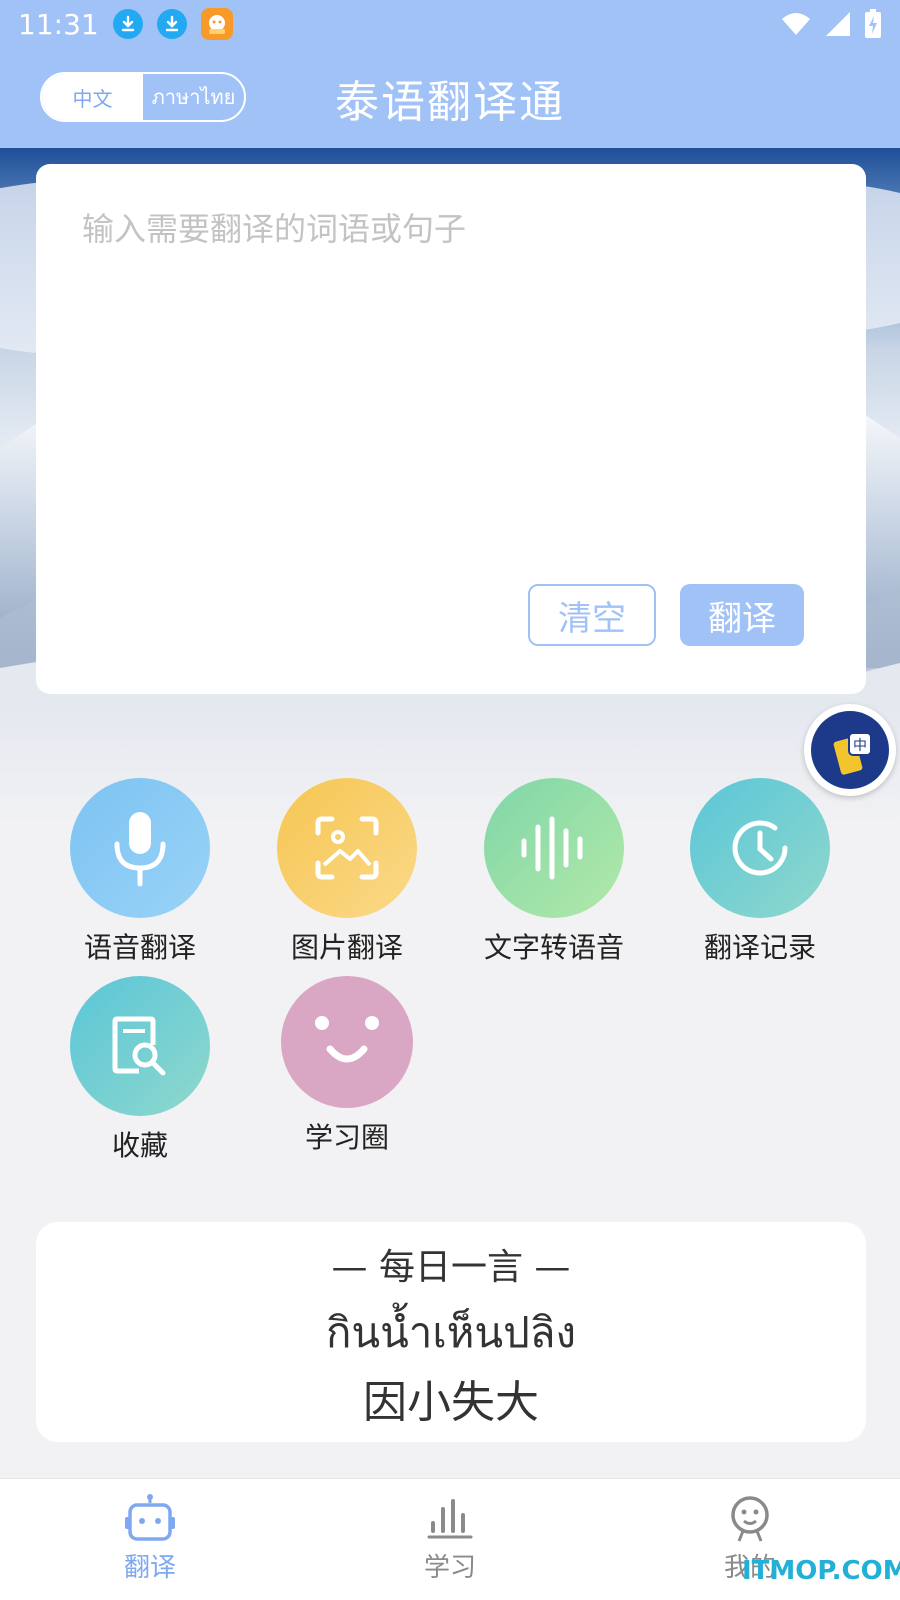 This screenshot has width=900, height=1600. I want to click on profile-face-icon, so click(750, 1519).